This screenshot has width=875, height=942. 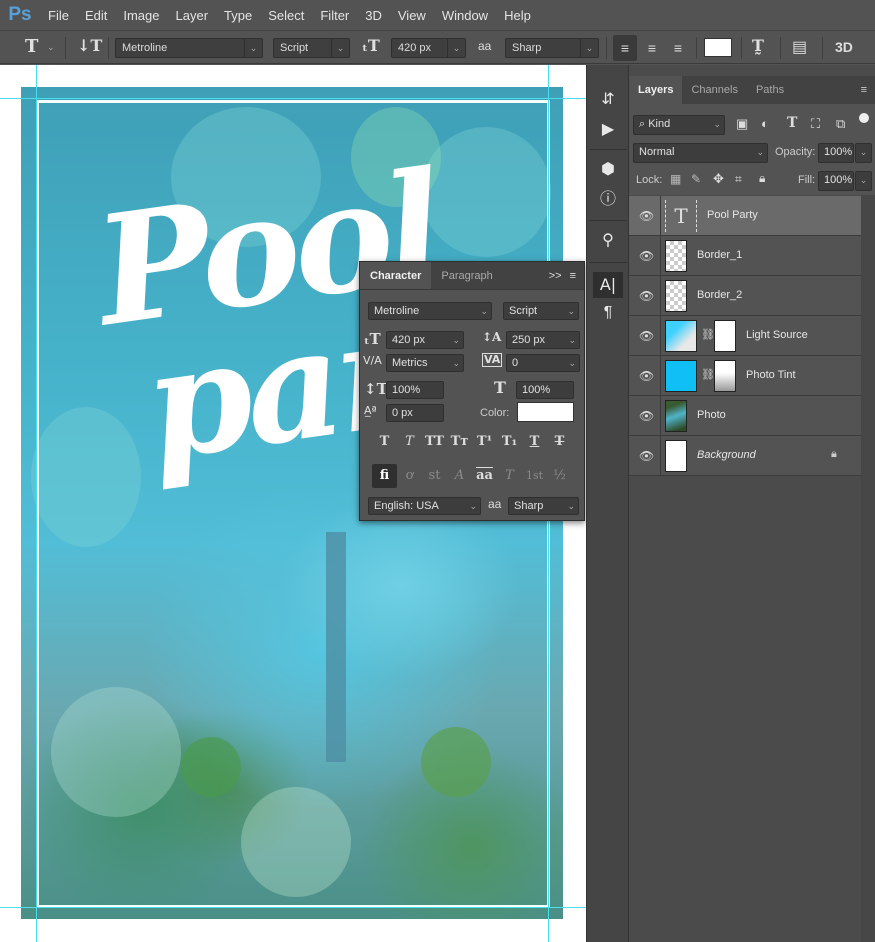 What do you see at coordinates (543, 363) in the screenshot?
I see `char-tracking-select: 0 ⌄` at bounding box center [543, 363].